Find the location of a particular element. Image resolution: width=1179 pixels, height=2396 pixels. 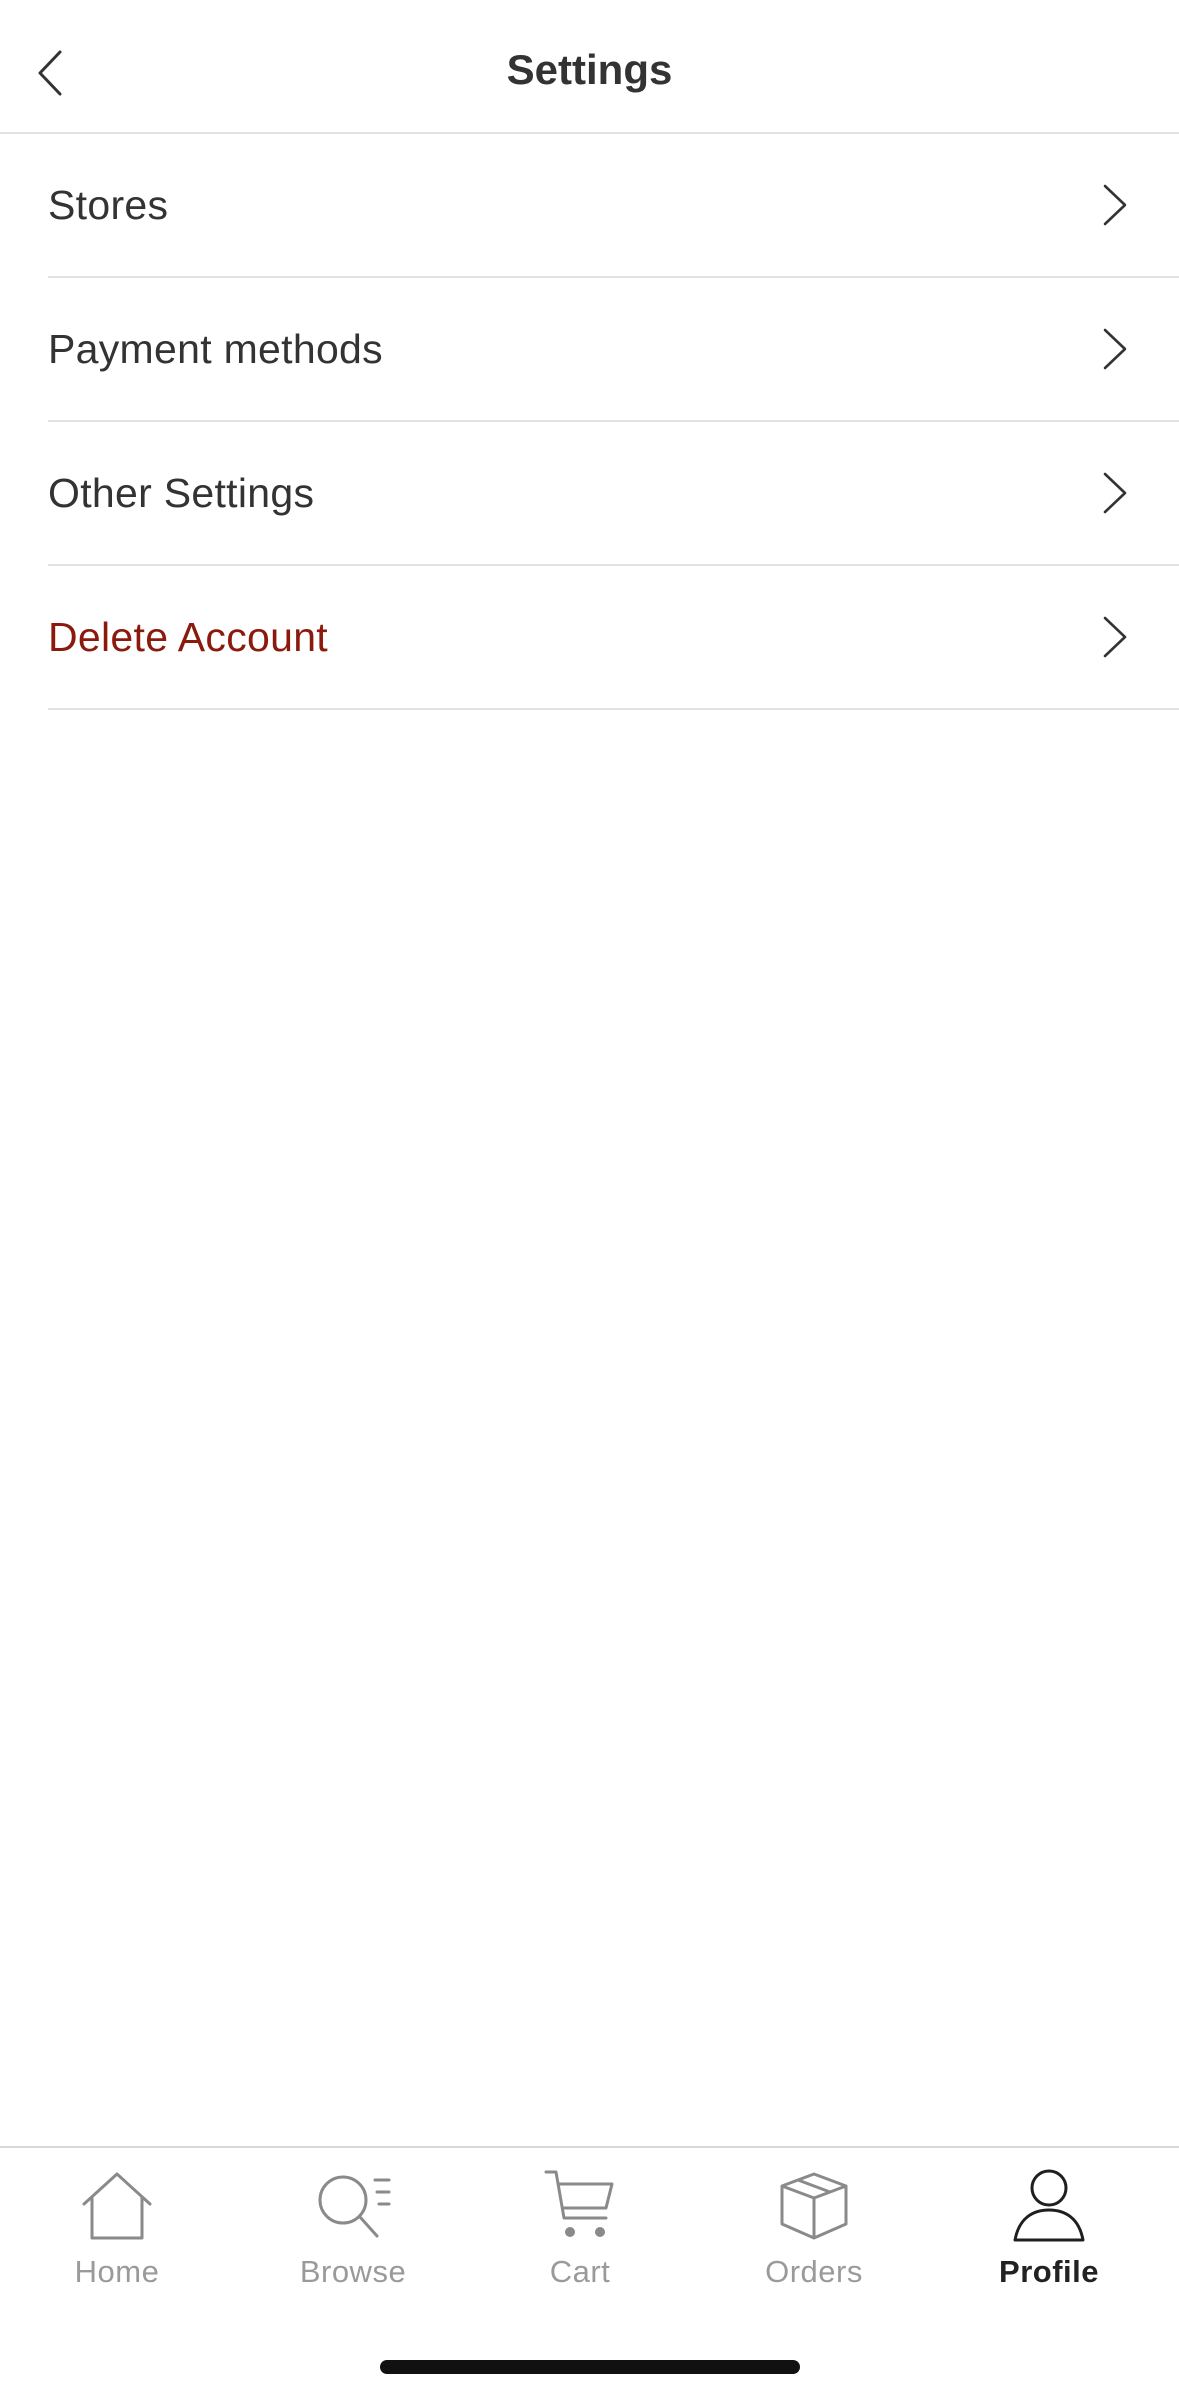

tab-profile: Profile is located at coordinates (1049, 2238).